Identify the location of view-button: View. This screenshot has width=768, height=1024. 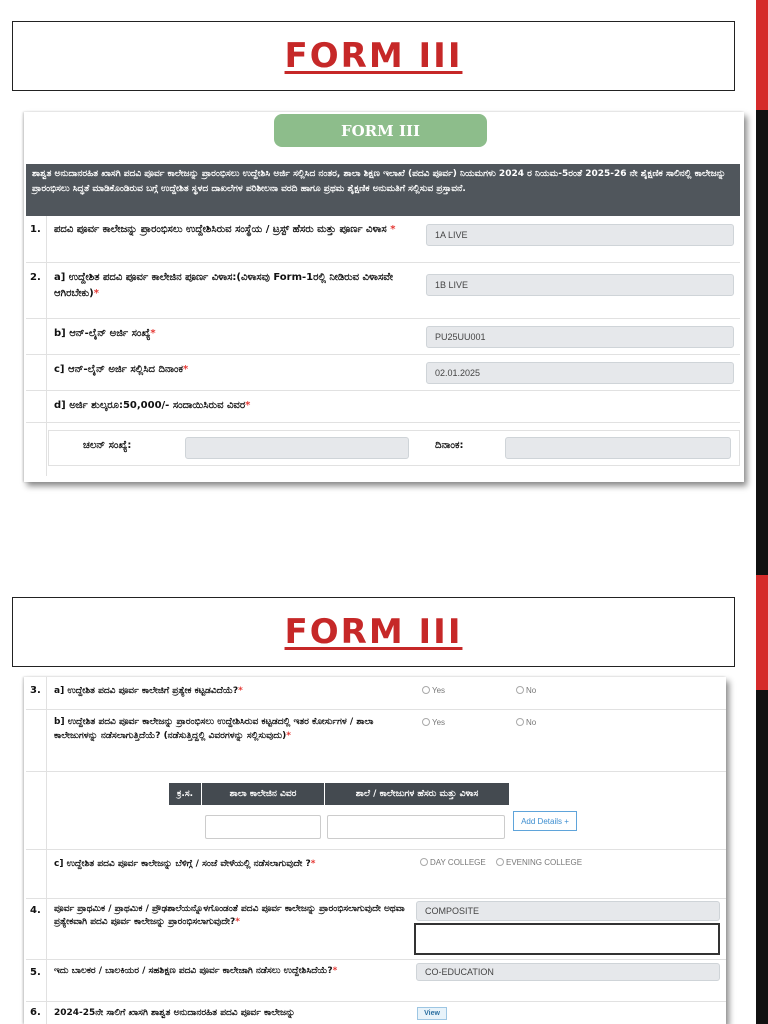
(432, 1013).